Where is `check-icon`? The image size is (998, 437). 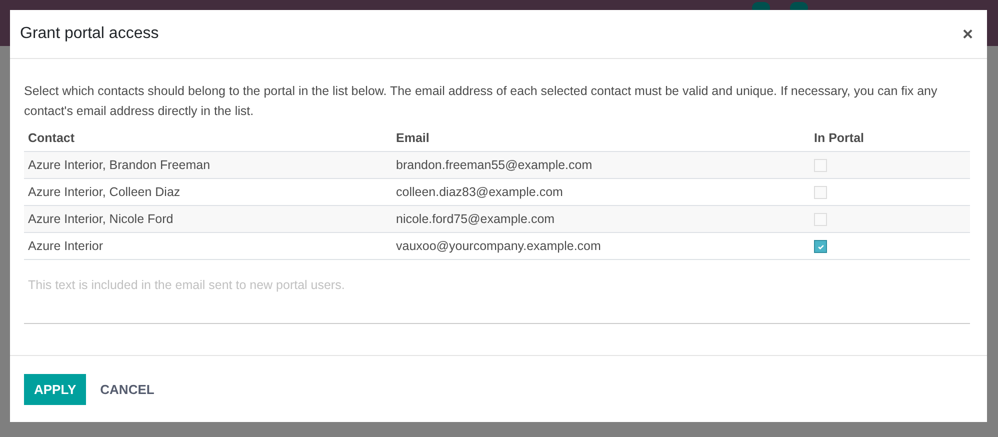
check-icon is located at coordinates (820, 246).